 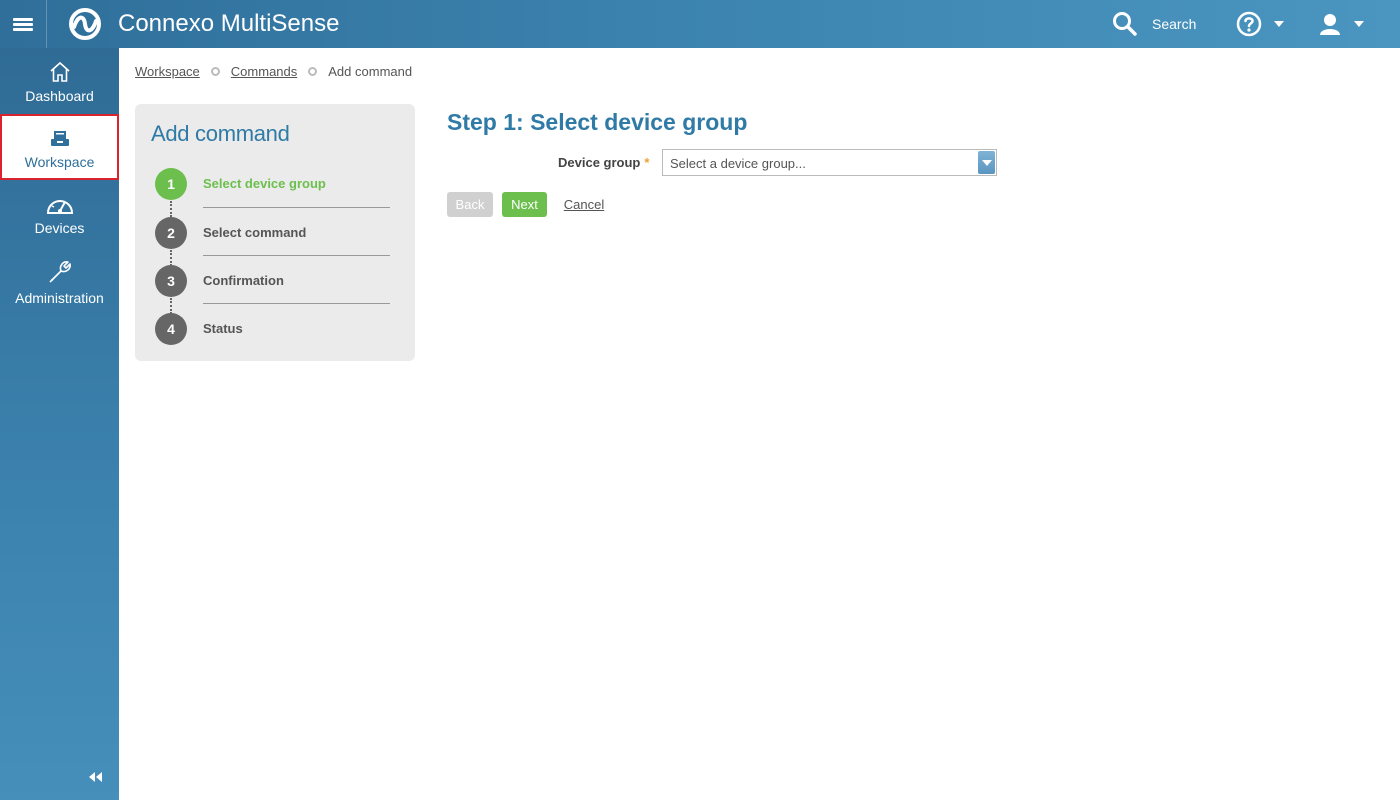 What do you see at coordinates (647, 162) in the screenshot?
I see `required-mark: *` at bounding box center [647, 162].